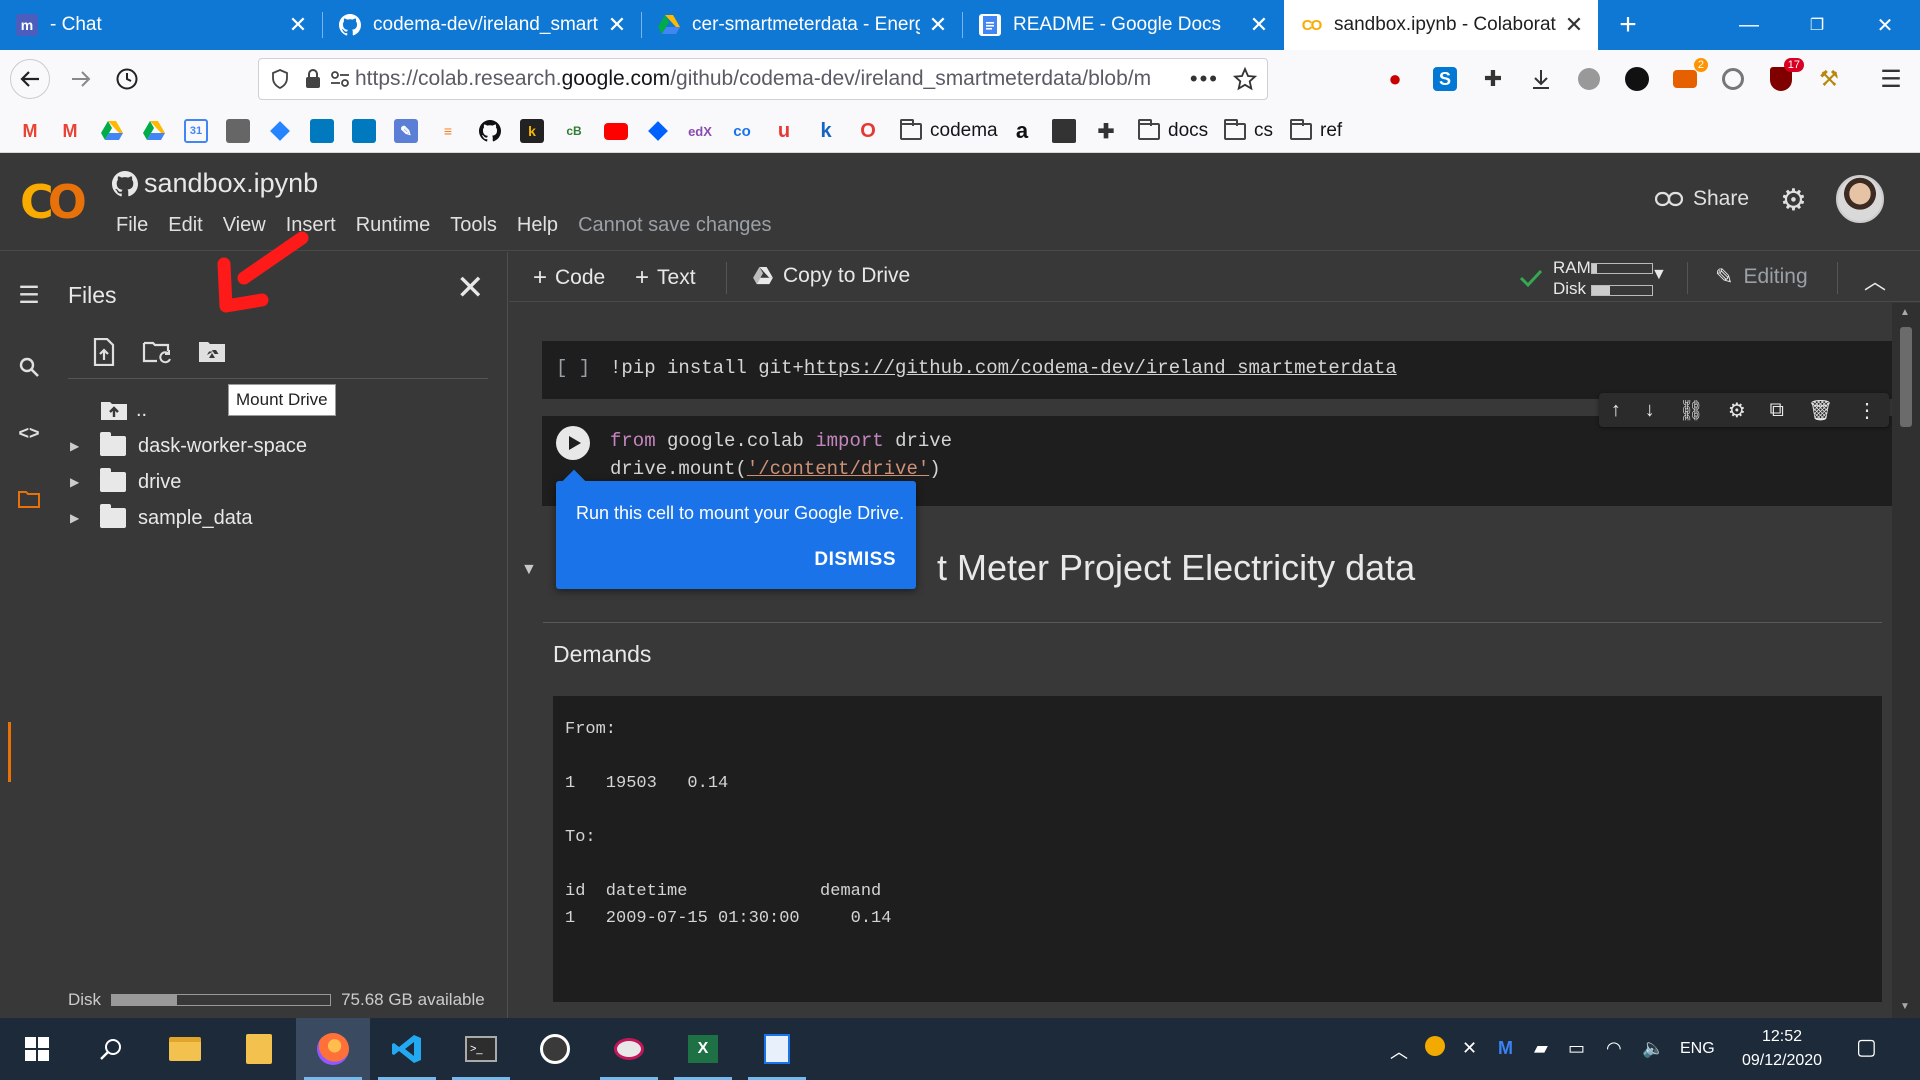 The height and width of the screenshot is (1080, 1920). What do you see at coordinates (196, 131) in the screenshot?
I see `google-calendar-bookmark-icon: 31` at bounding box center [196, 131].